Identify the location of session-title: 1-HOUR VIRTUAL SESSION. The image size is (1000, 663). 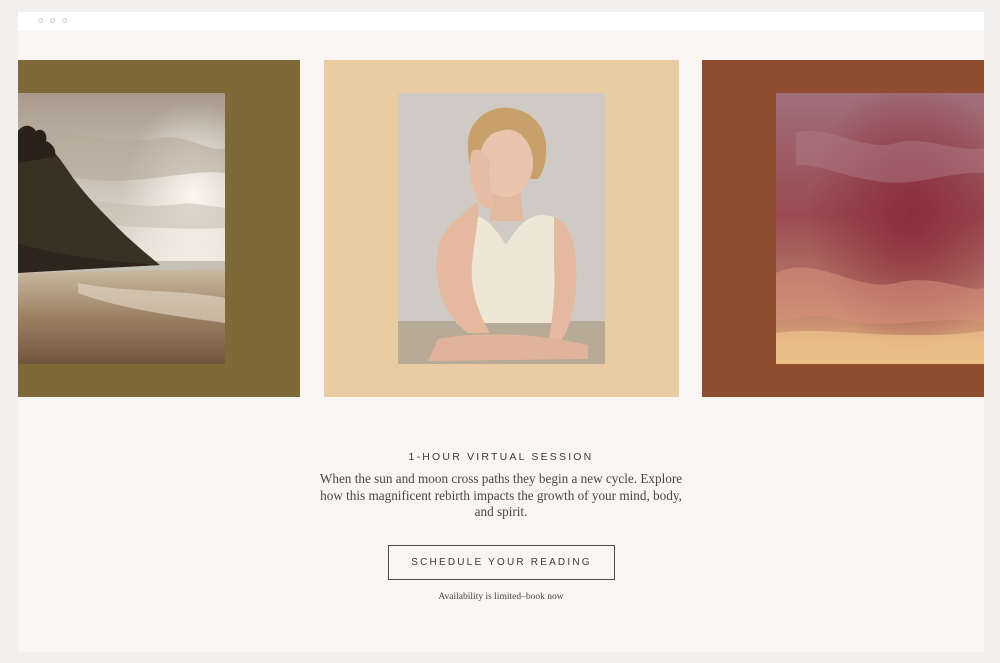
(501, 457).